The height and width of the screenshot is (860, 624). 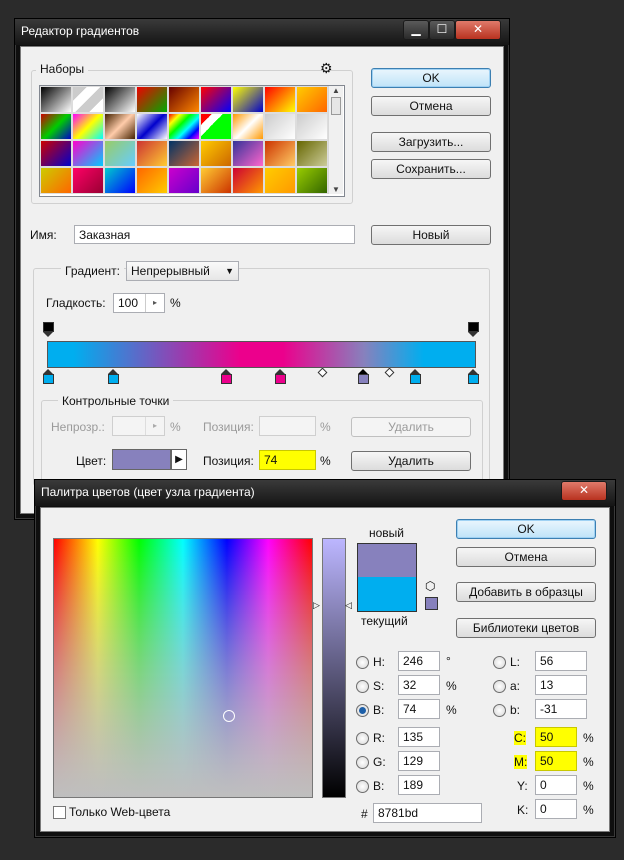 What do you see at coordinates (326, 68) in the screenshot?
I see `gear-icon: ⚙` at bounding box center [326, 68].